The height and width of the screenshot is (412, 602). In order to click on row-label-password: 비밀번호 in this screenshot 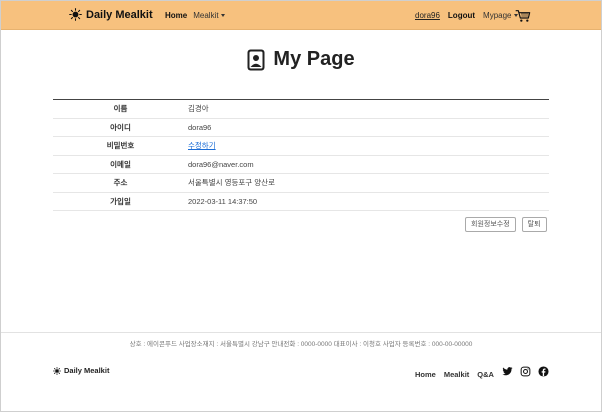, I will do `click(120, 146)`.